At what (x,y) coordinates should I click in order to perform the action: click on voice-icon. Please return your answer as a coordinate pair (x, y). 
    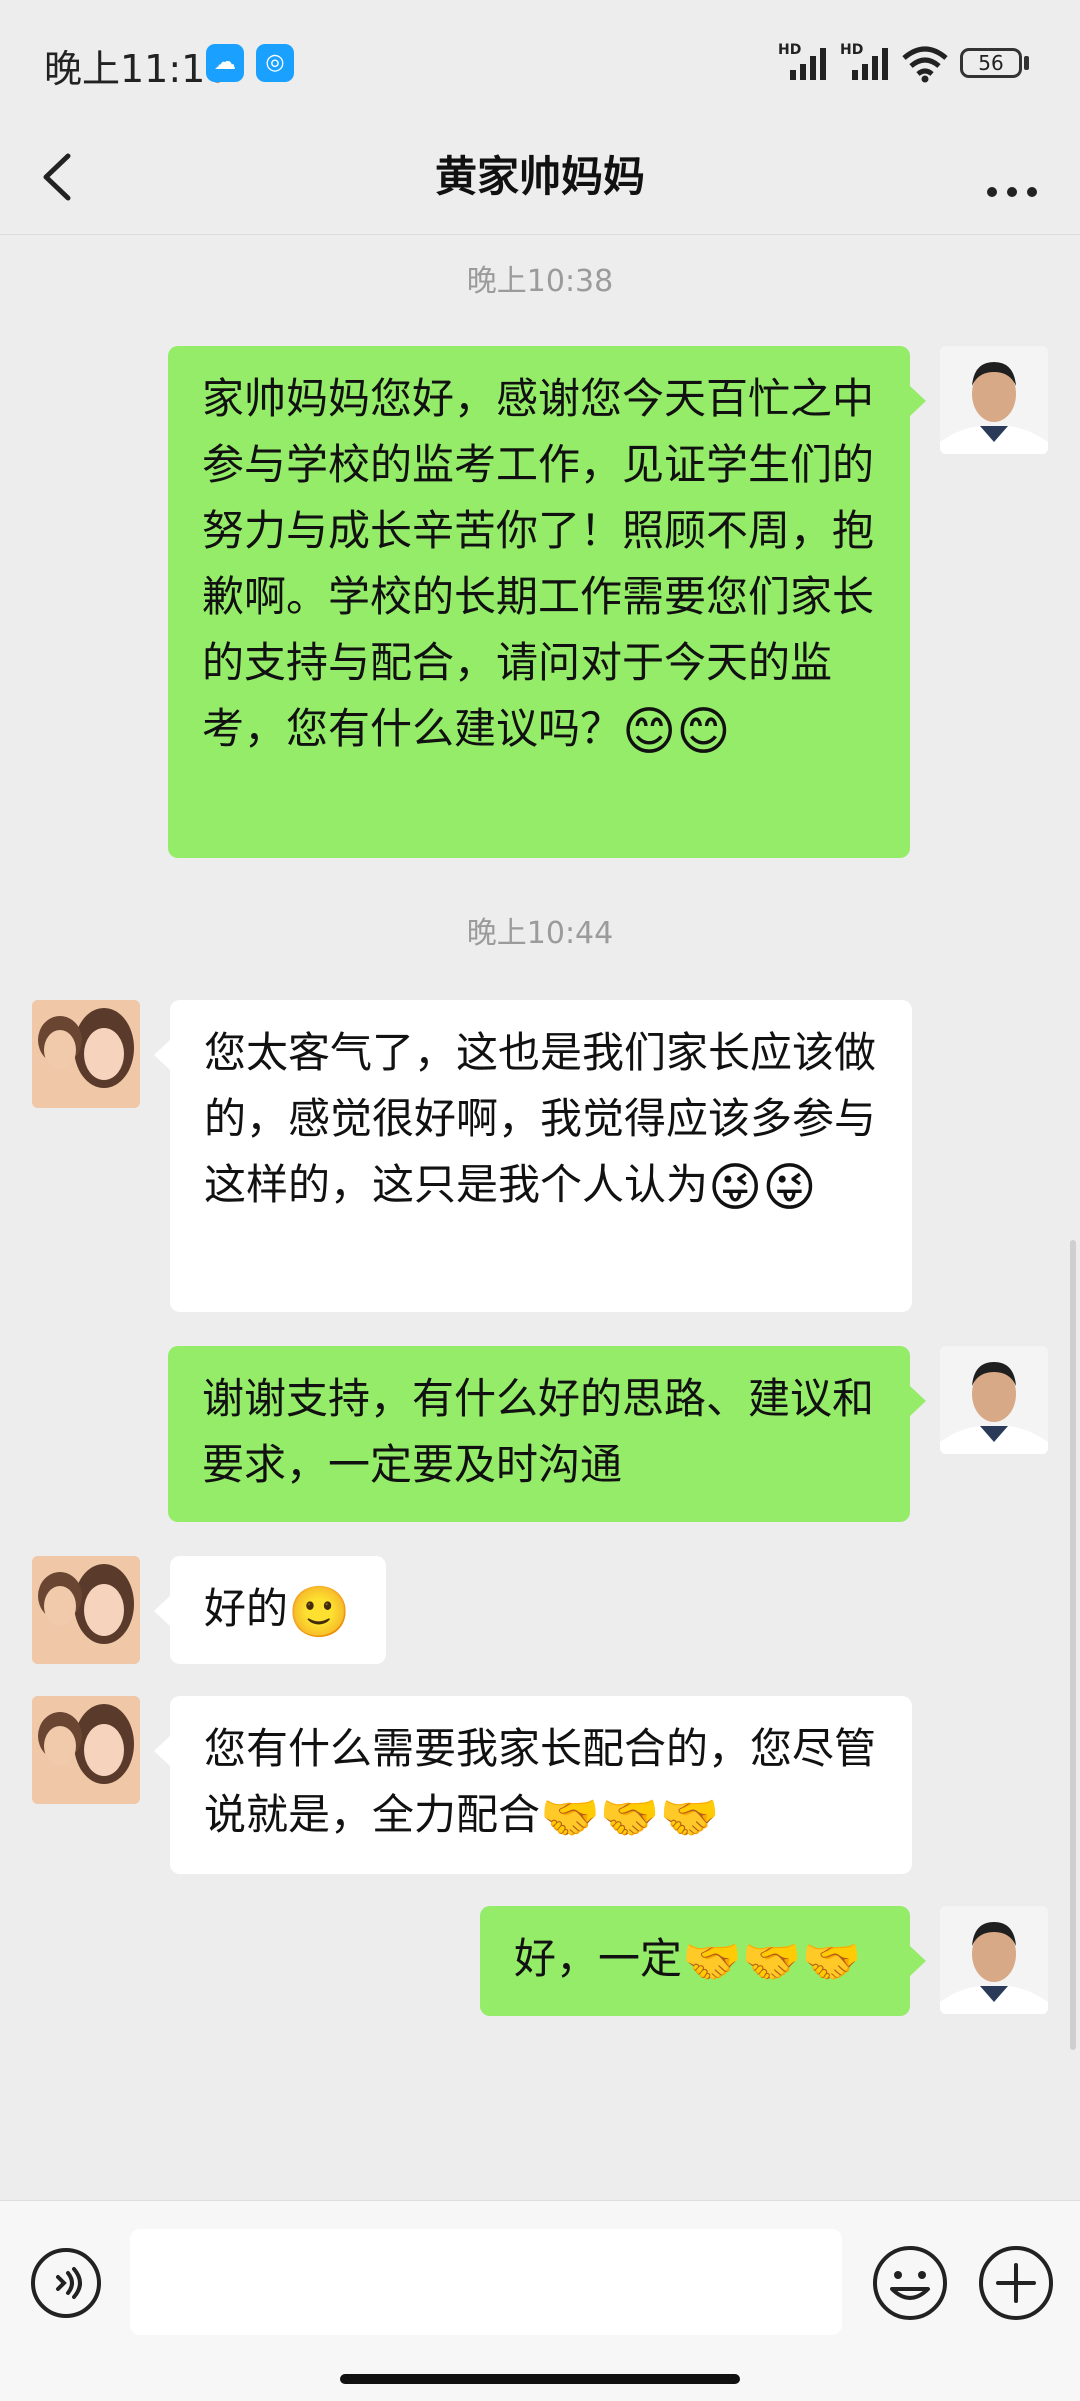
    Looking at the image, I should click on (66, 2283).